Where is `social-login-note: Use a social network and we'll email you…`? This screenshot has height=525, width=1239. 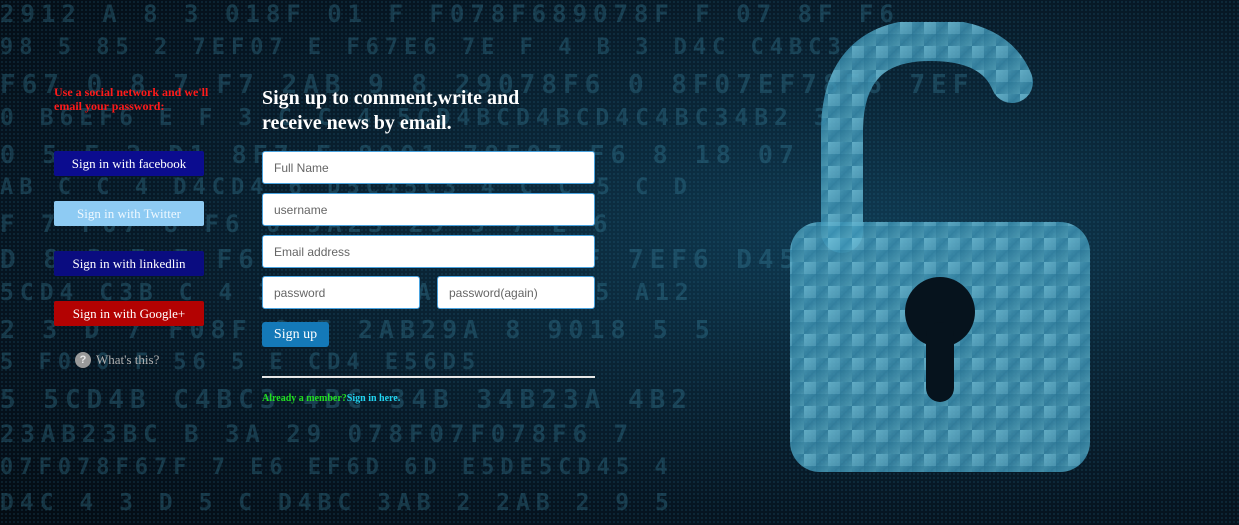 social-login-note: Use a social network and we'll email you… is located at coordinates (131, 99).